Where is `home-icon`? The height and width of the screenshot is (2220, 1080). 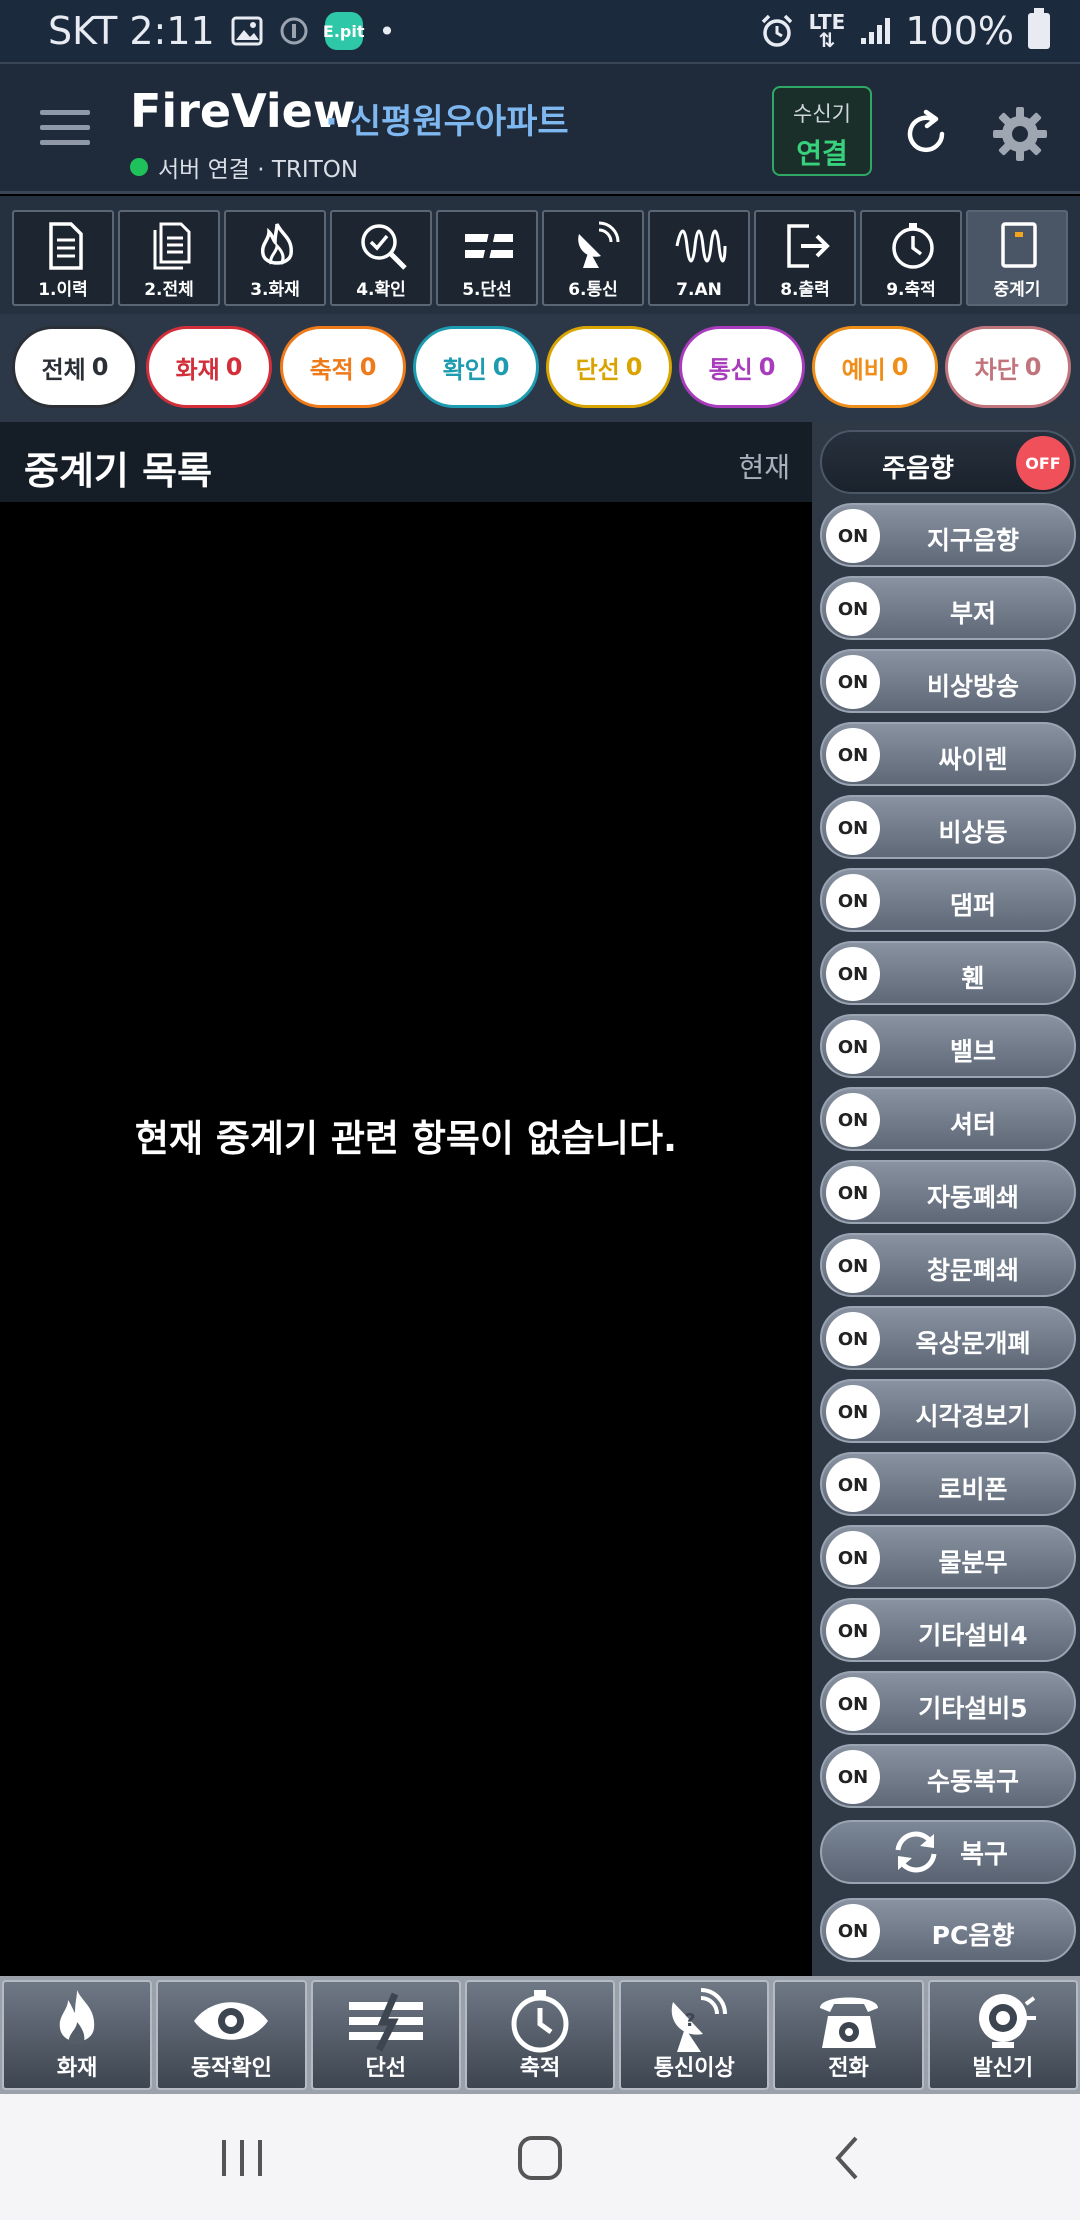
home-icon is located at coordinates (540, 2158).